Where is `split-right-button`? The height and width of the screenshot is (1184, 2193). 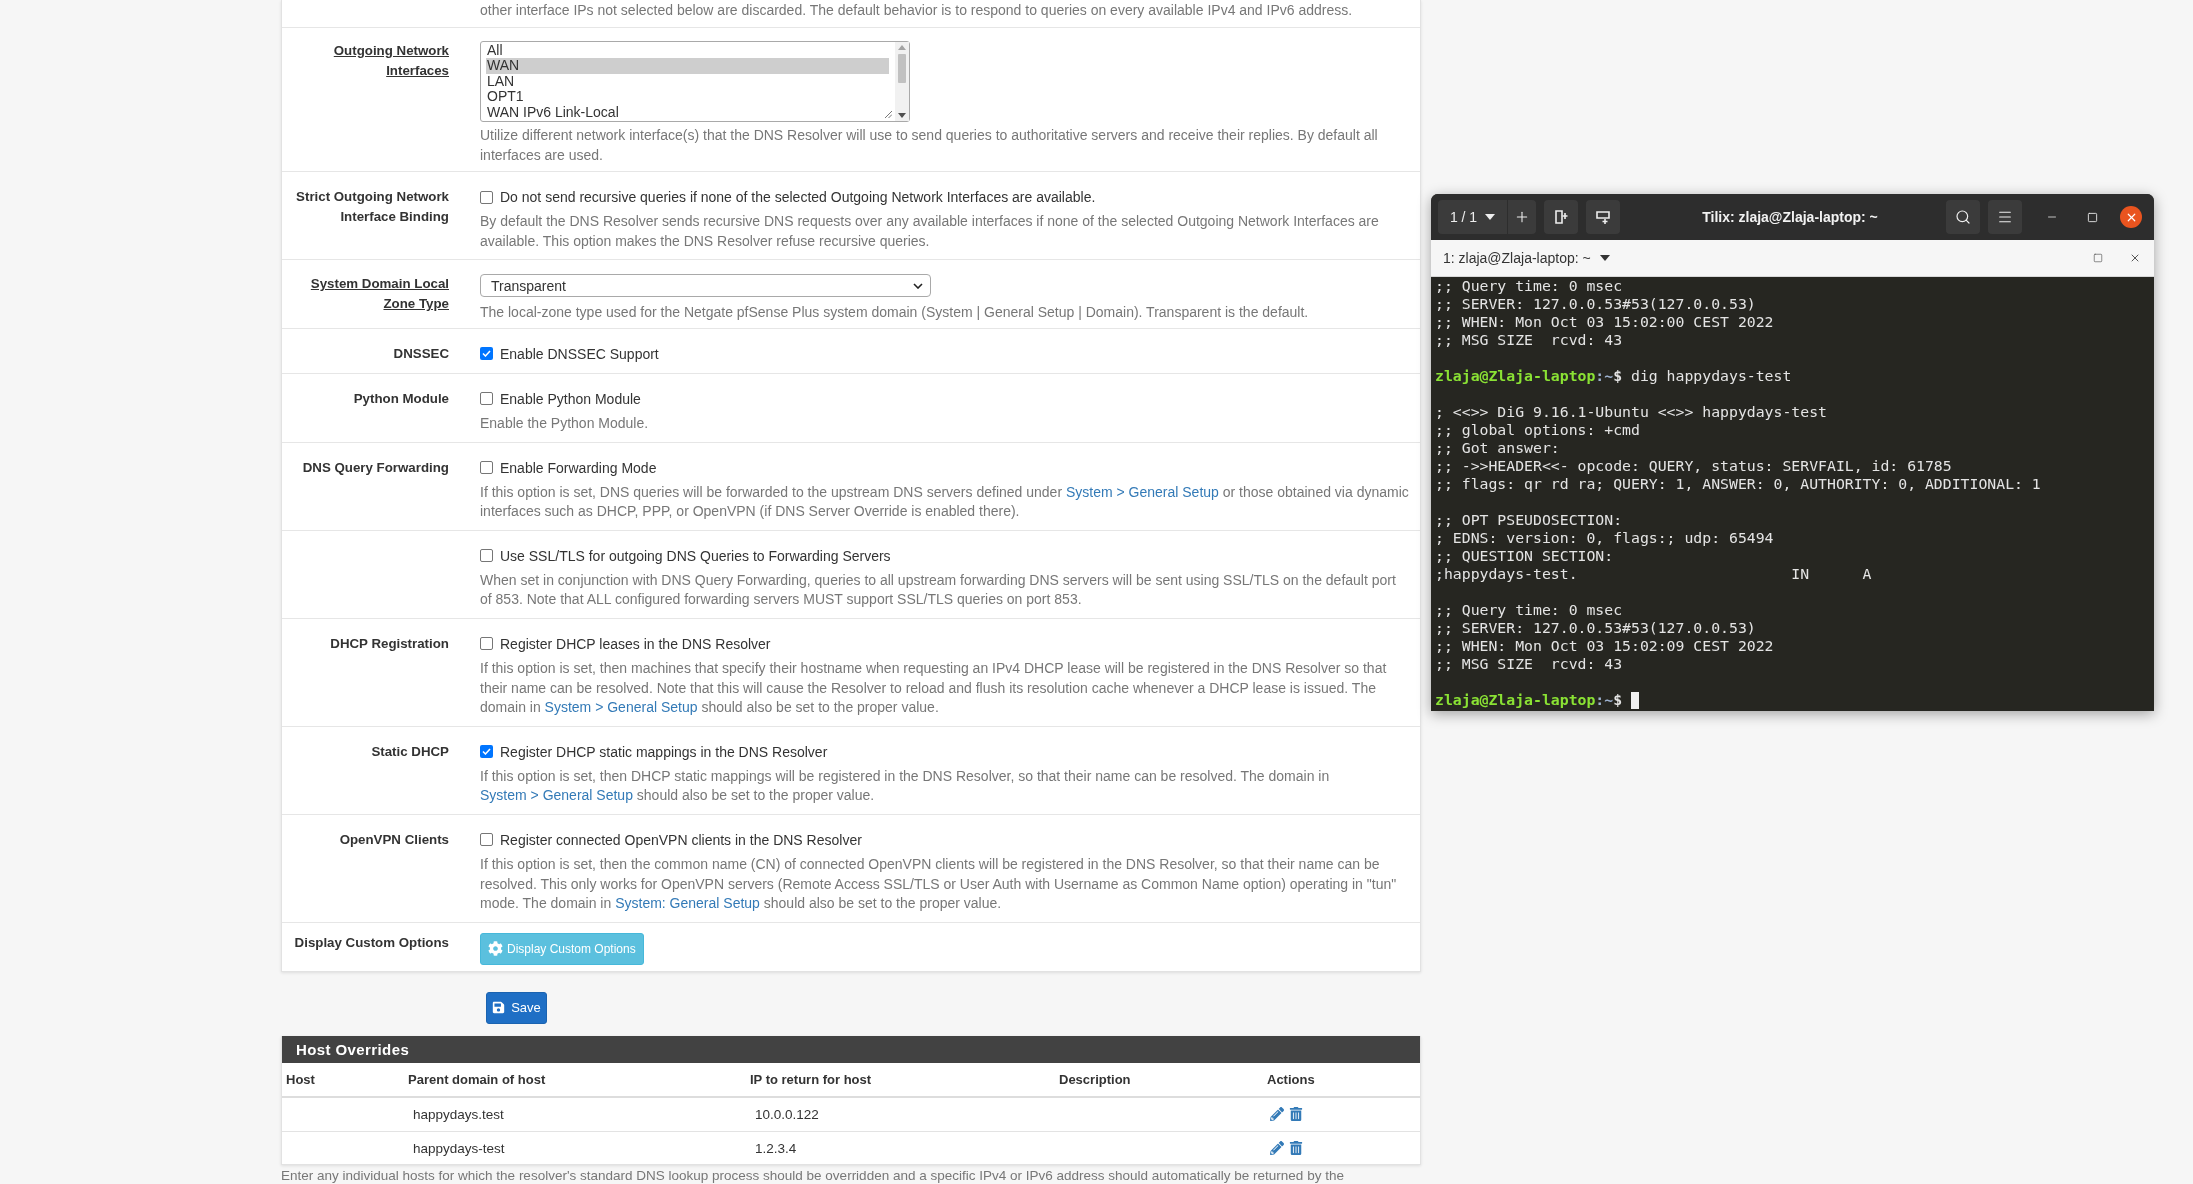
split-right-button is located at coordinates (1561, 217).